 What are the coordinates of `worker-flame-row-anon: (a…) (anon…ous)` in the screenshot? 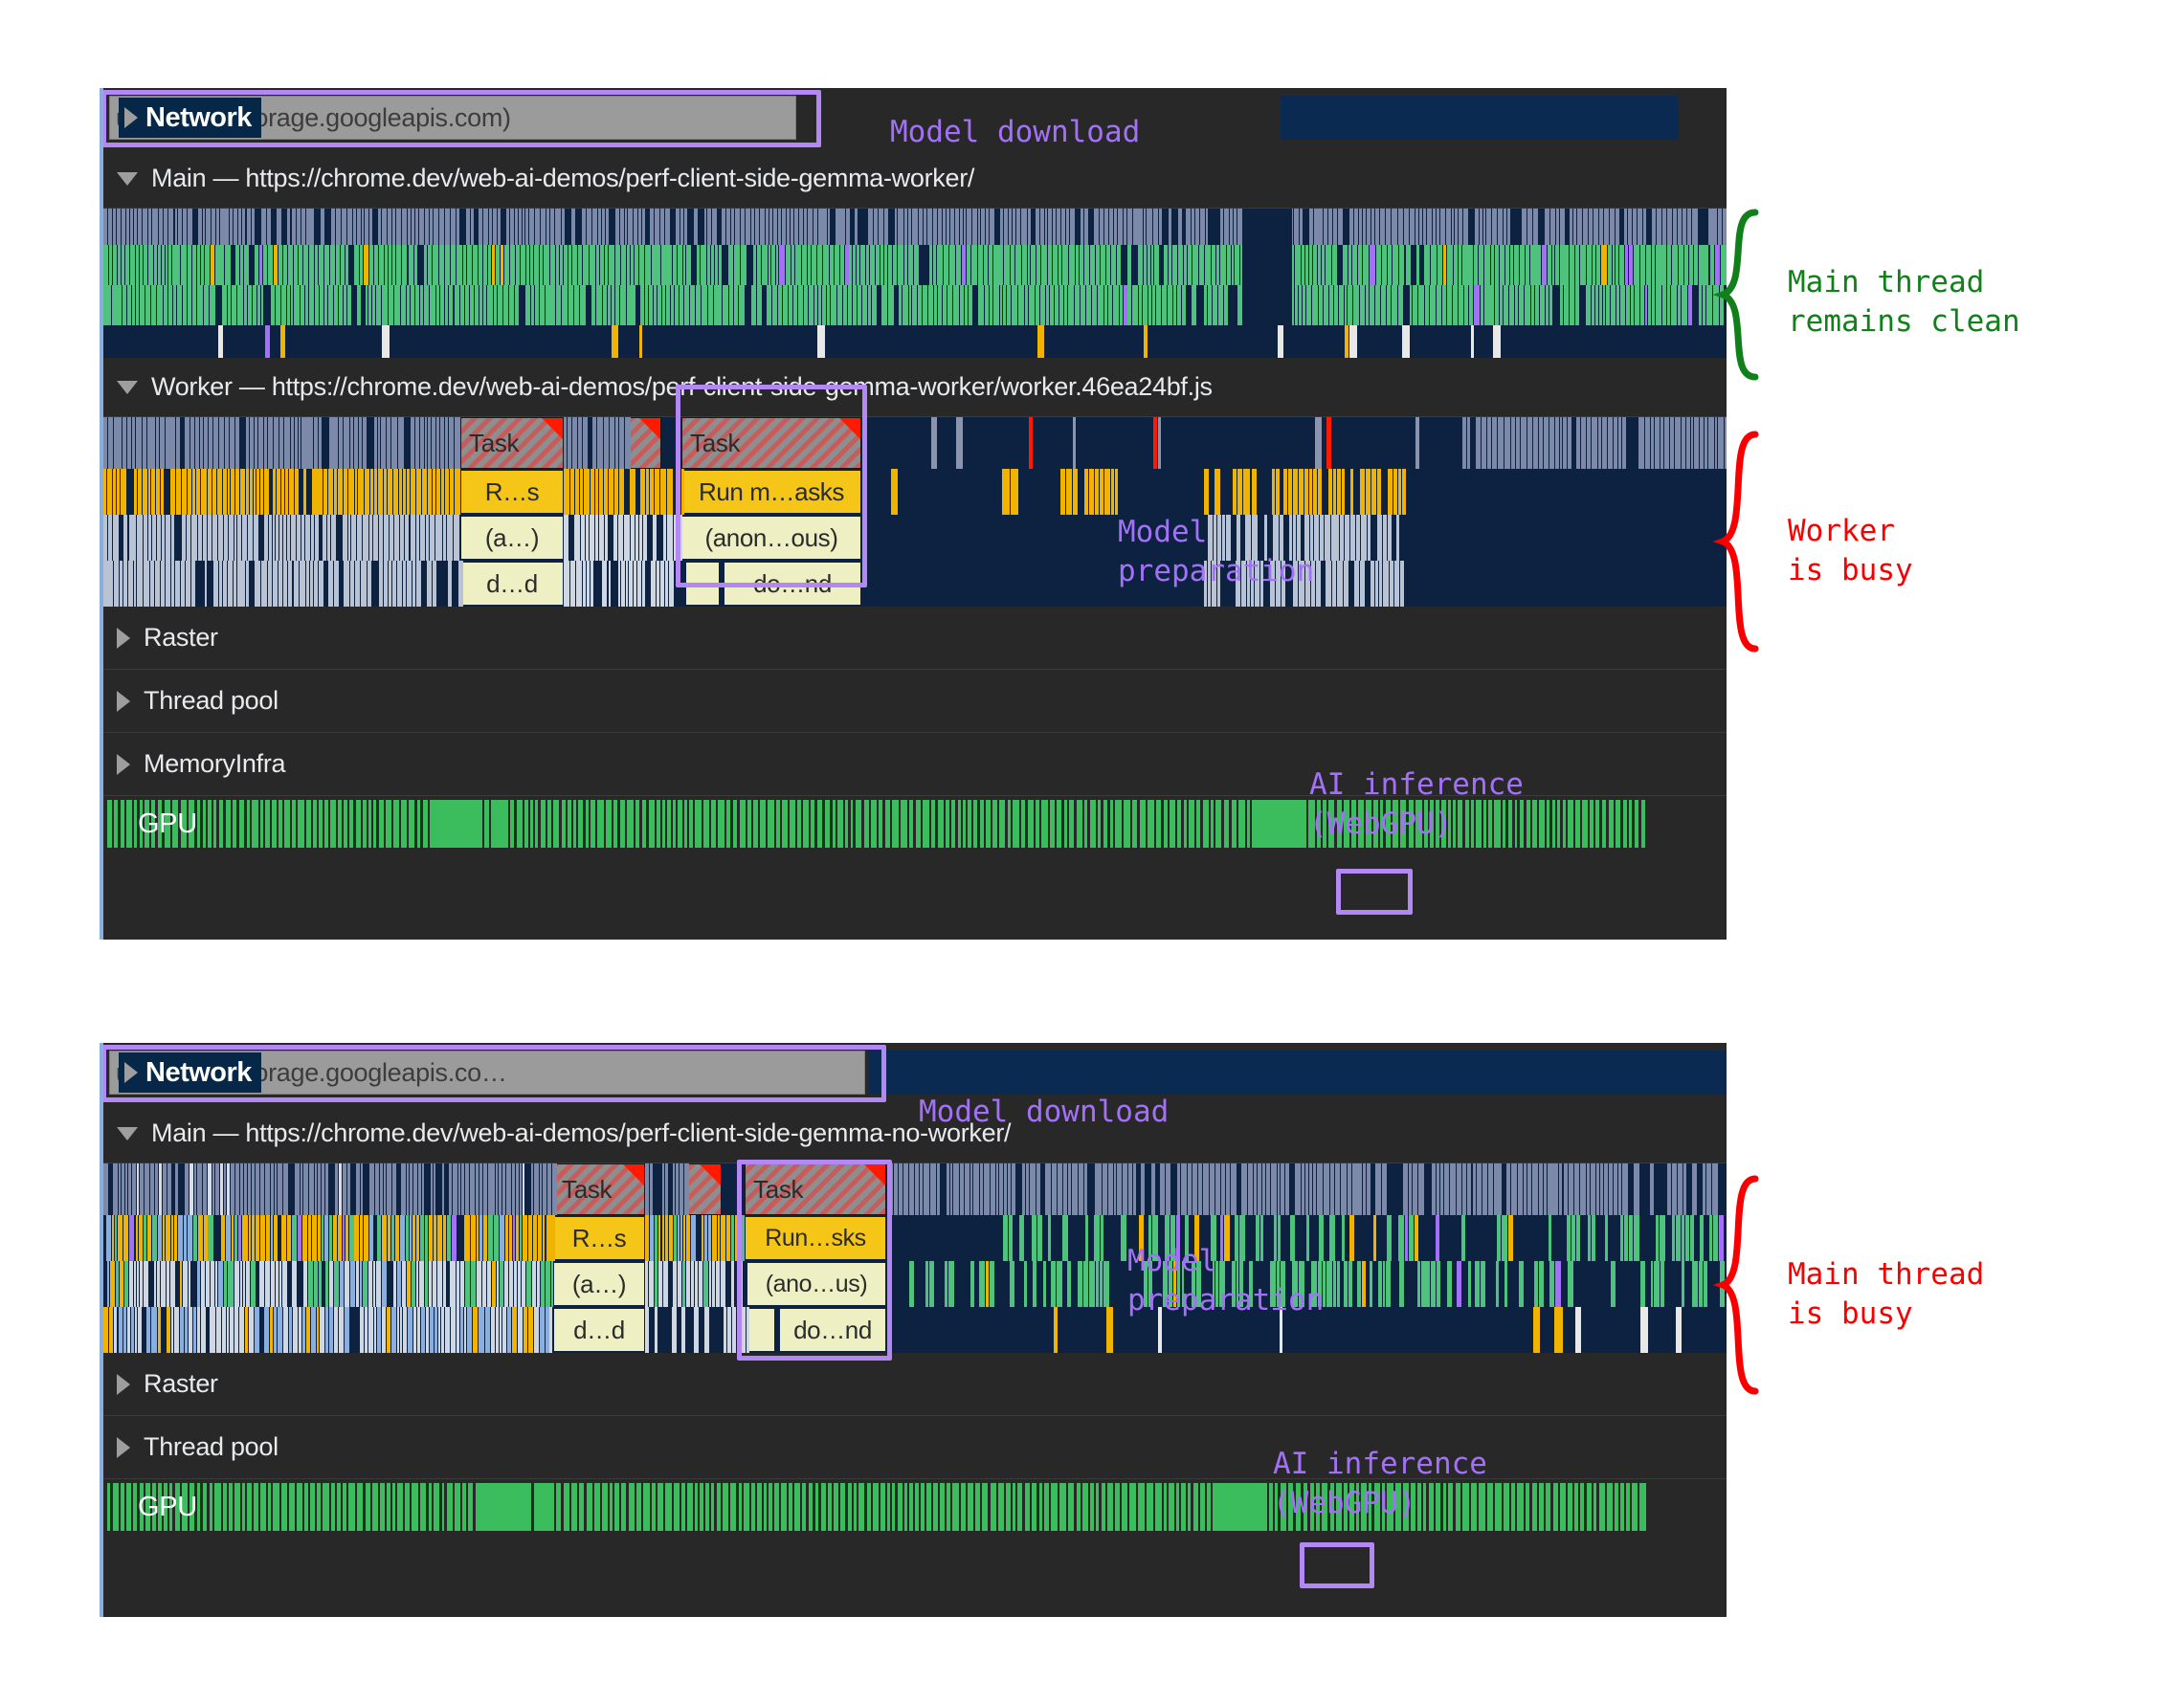 It's located at (915, 538).